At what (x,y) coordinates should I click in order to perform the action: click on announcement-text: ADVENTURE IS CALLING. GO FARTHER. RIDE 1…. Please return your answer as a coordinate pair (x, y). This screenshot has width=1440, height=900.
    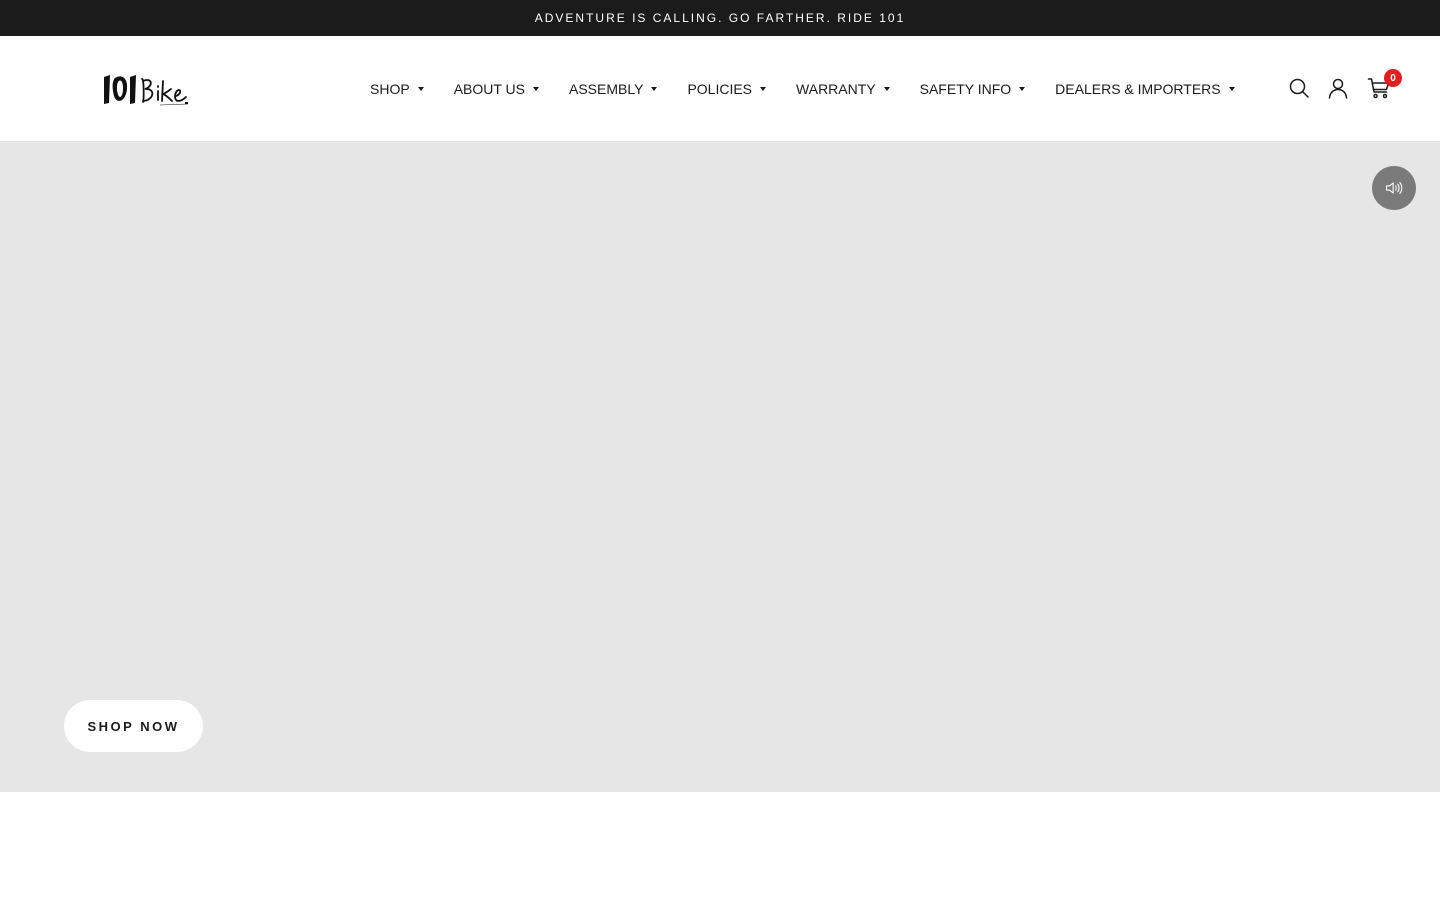
    Looking at the image, I should click on (720, 18).